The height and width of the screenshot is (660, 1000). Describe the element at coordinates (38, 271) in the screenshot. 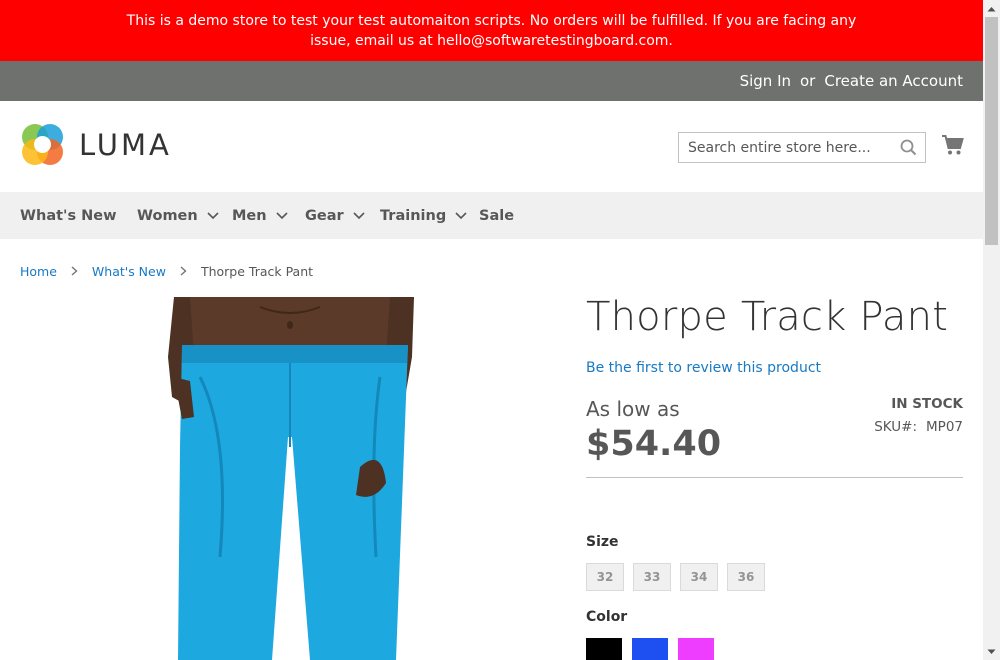

I see `breadcrumb-home: Home` at that location.